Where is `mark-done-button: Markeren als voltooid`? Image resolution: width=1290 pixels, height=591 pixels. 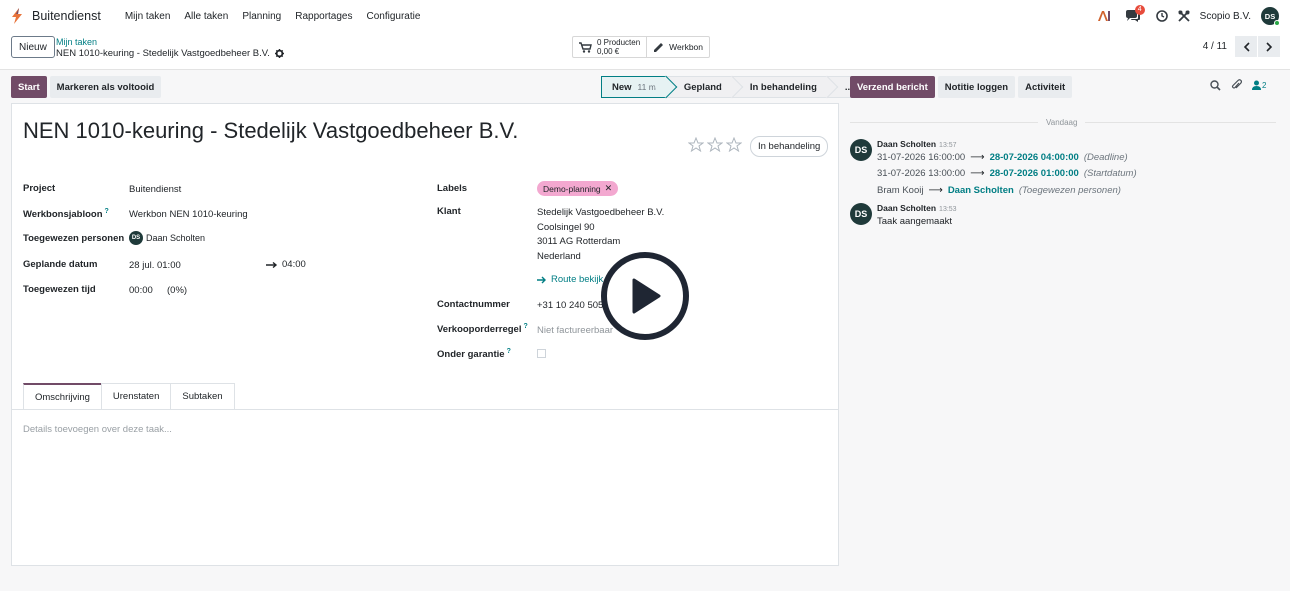
mark-done-button: Markeren als voltooid is located at coordinates (105, 87).